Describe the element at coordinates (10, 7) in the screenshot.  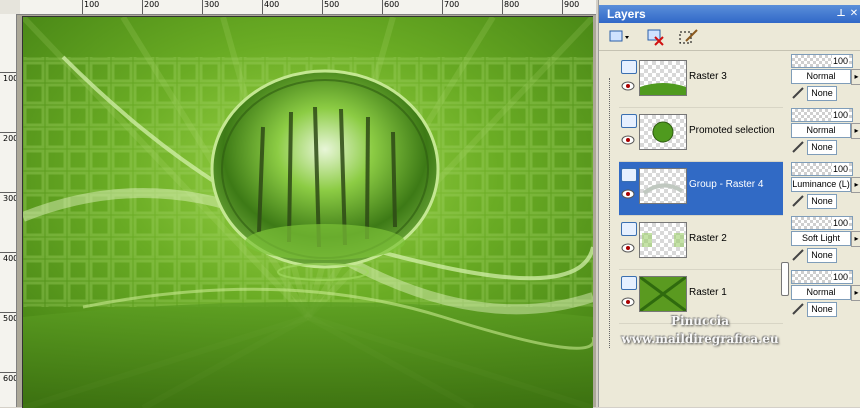
I see `ruler-corner` at that location.